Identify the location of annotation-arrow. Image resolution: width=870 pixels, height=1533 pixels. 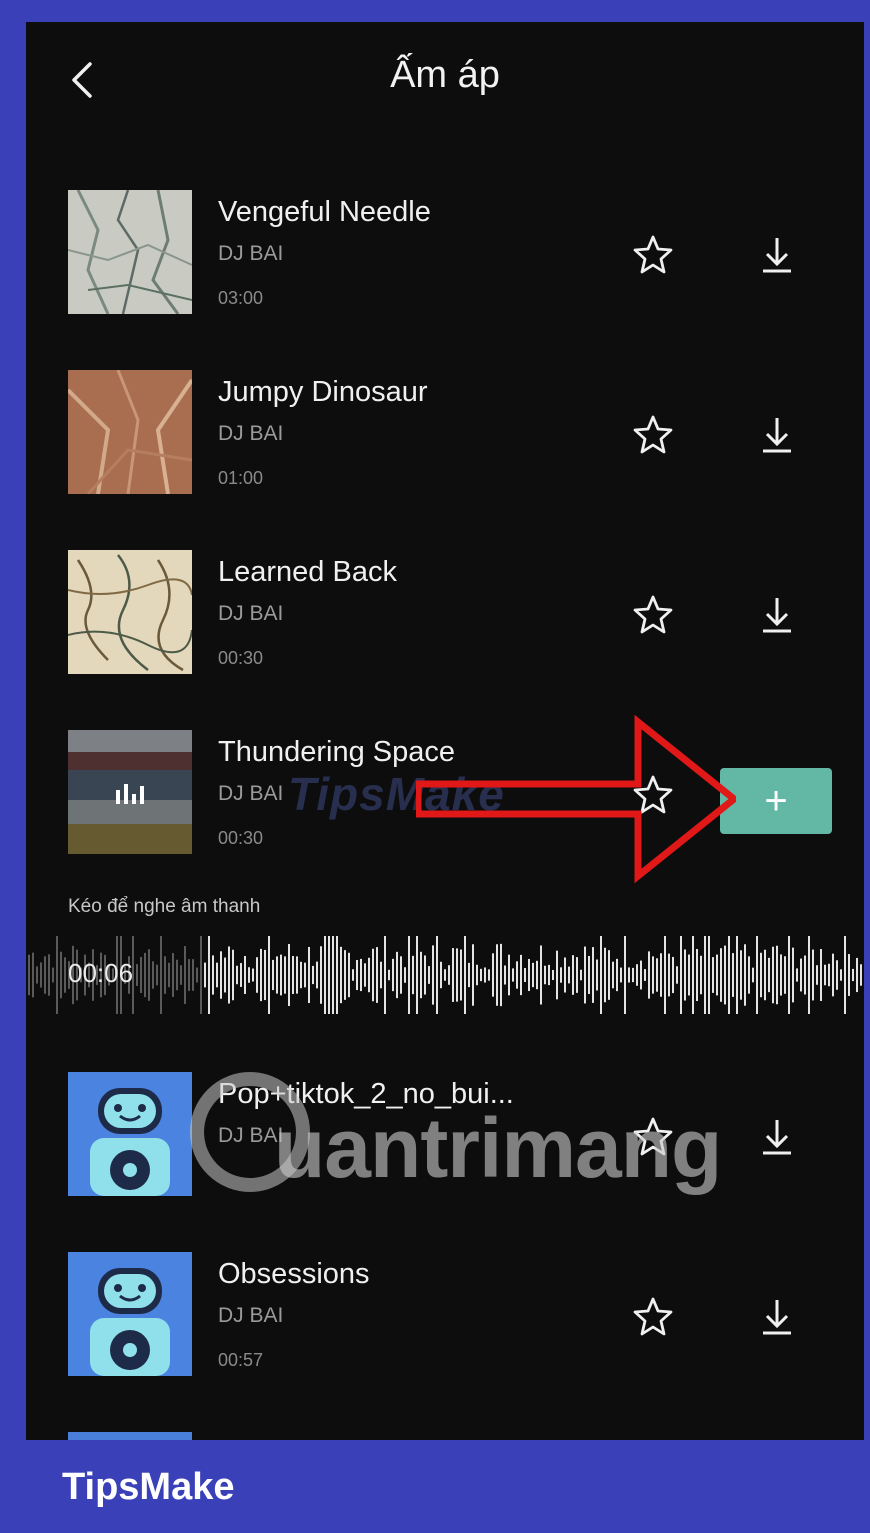
(576, 799).